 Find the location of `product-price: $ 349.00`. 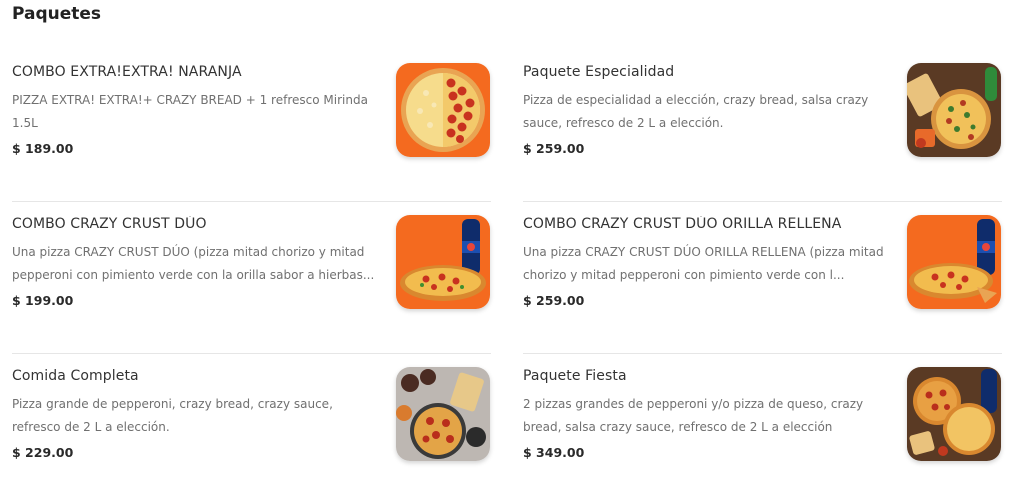

product-price: $ 349.00 is located at coordinates (554, 452).